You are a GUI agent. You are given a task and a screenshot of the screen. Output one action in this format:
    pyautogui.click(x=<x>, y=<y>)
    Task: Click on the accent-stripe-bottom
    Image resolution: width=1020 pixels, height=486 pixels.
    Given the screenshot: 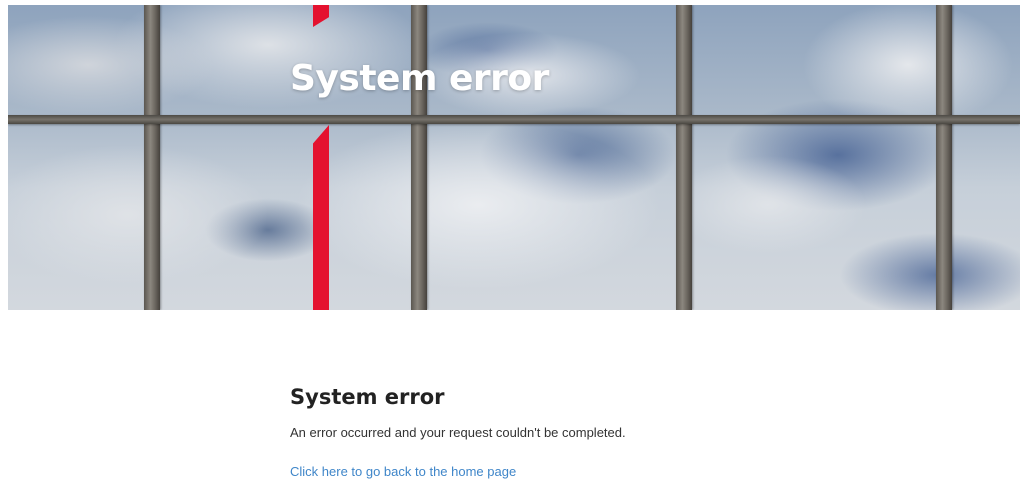 What is the action you would take?
    pyautogui.click(x=321, y=217)
    